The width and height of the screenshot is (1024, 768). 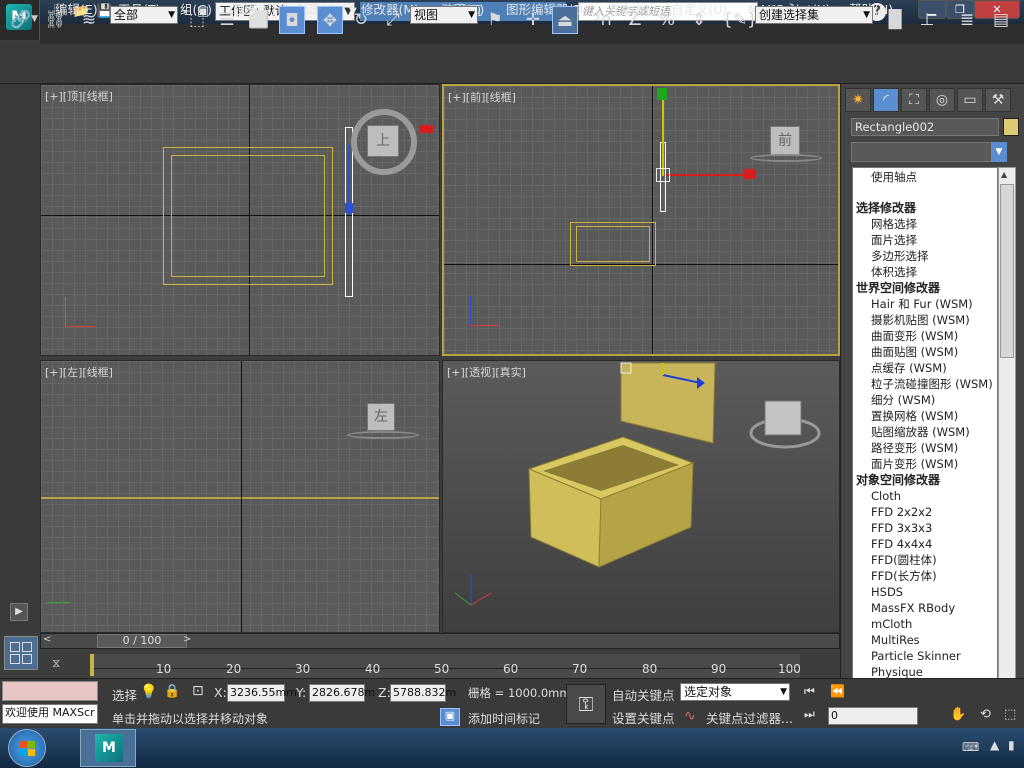 What do you see at coordinates (970, 747) in the screenshot?
I see `keyboard-icon: ⌨` at bounding box center [970, 747].